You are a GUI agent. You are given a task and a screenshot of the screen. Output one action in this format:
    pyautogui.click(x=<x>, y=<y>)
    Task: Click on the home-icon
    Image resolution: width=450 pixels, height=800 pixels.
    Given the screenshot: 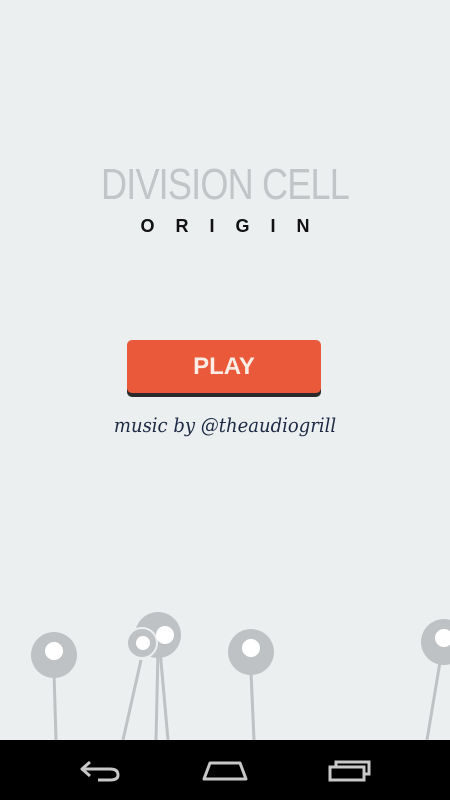 What is the action you would take?
    pyautogui.click(x=225, y=771)
    